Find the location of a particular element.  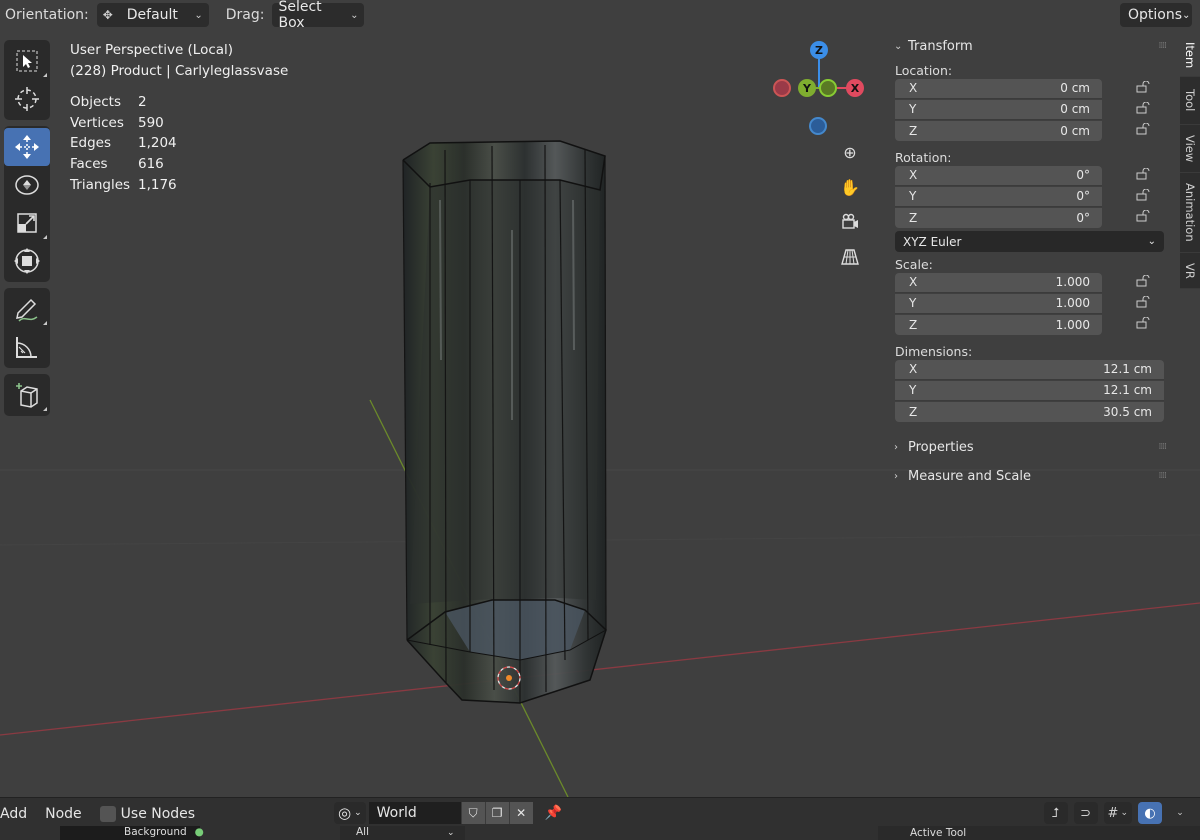

pin-icon: 📌 is located at coordinates (553, 813).